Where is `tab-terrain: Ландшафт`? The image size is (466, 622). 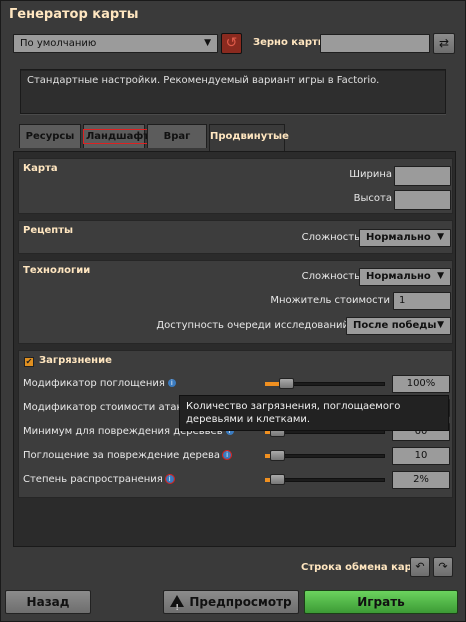 tab-terrain: Ландшафт is located at coordinates (117, 136).